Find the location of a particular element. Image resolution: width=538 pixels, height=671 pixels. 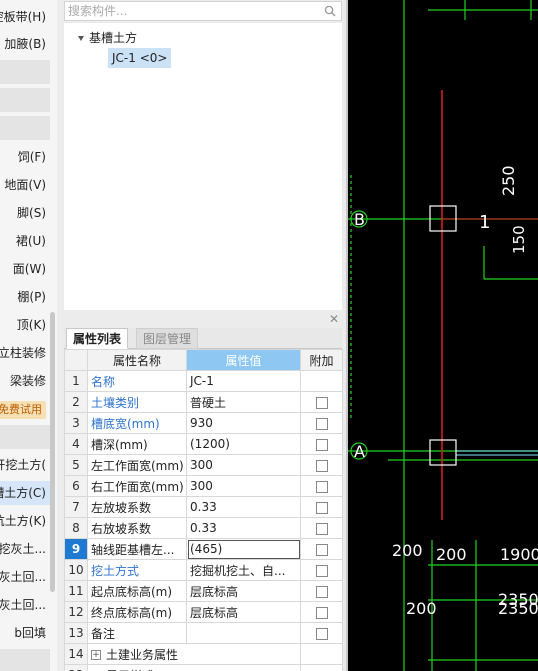

property-row: 8 右放坡系数 0.33 is located at coordinates (203, 528).